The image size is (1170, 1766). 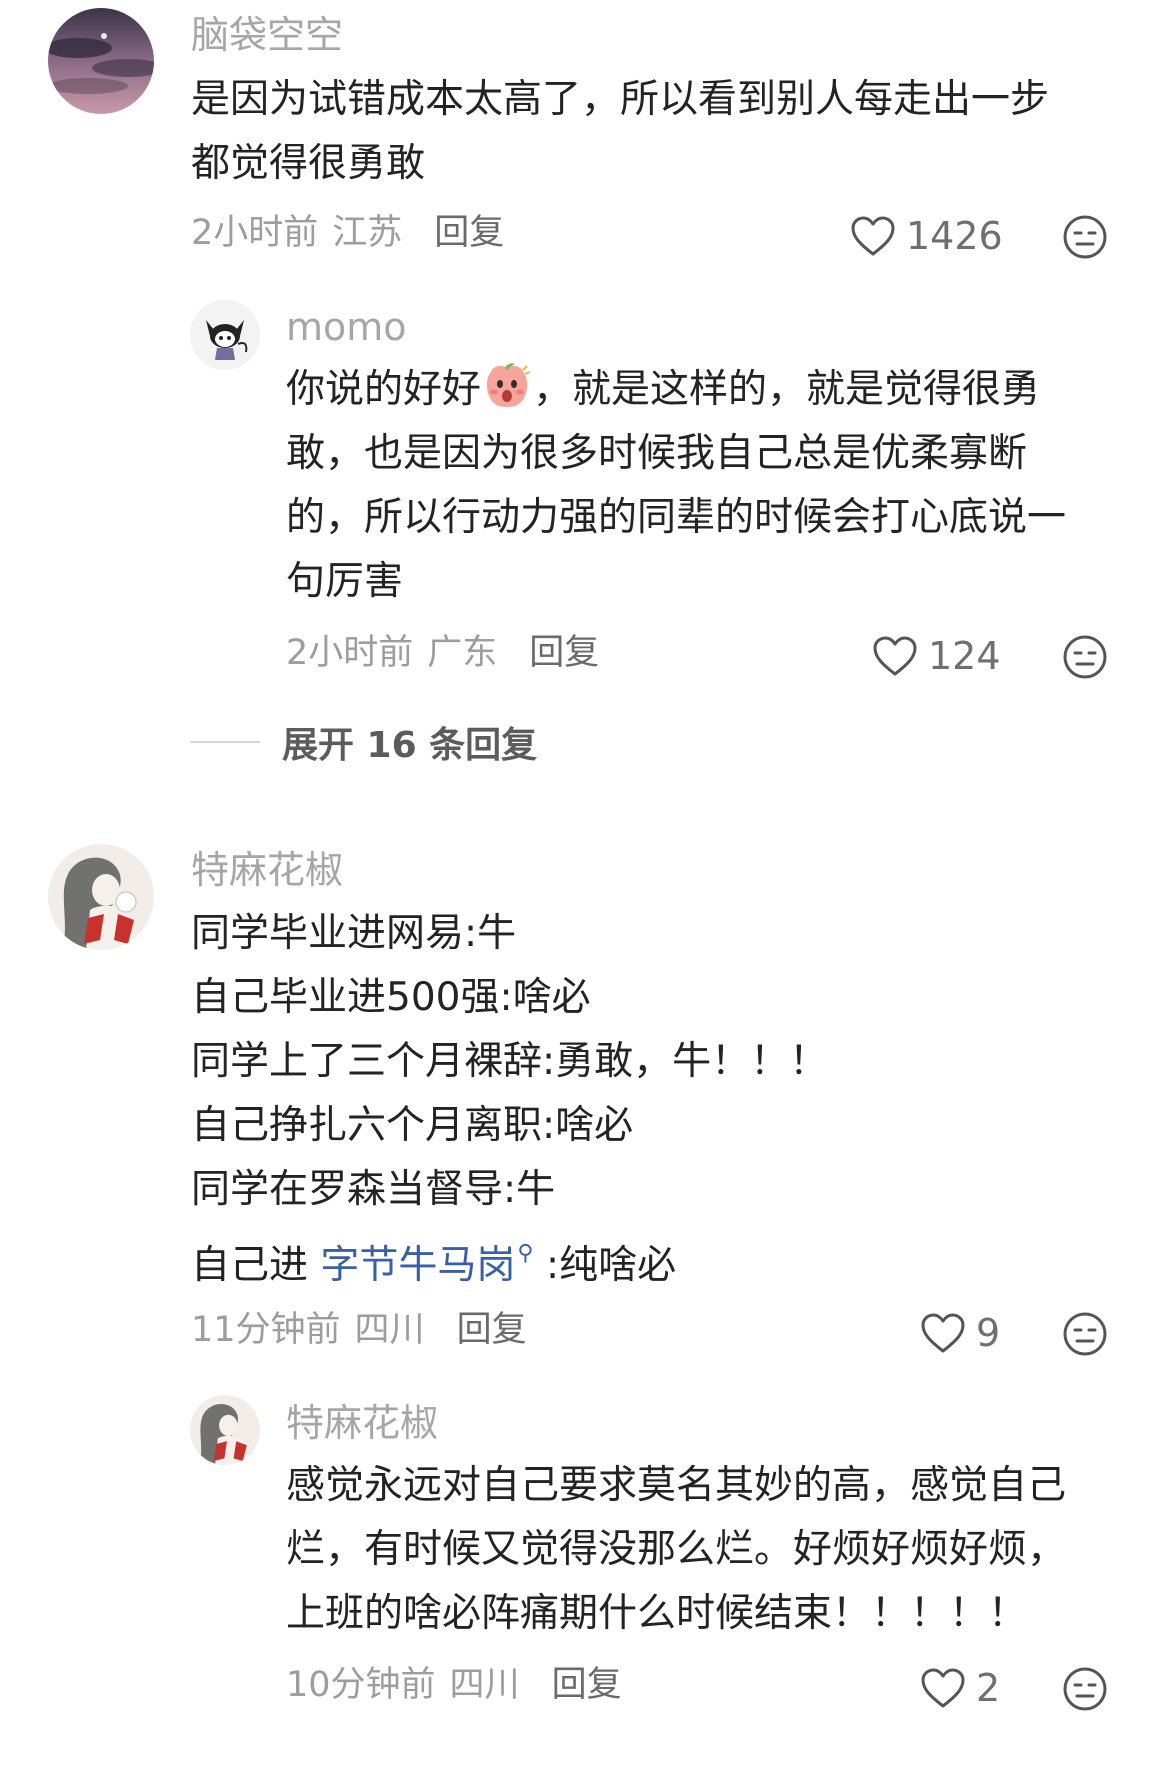 I want to click on like-button: 1426, so click(x=926, y=236).